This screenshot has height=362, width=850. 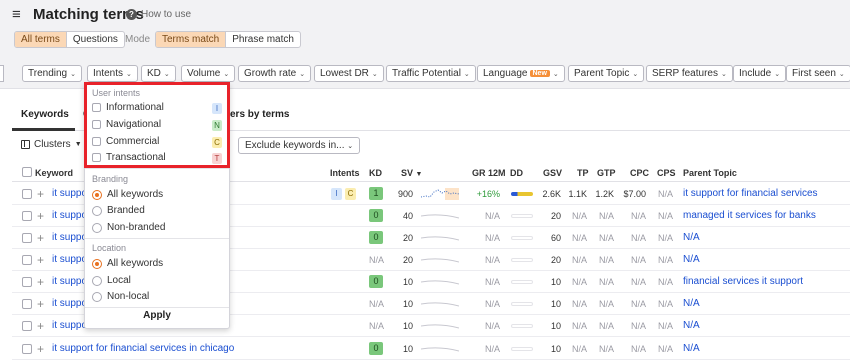 I want to click on location-local: Local, so click(x=111, y=280).